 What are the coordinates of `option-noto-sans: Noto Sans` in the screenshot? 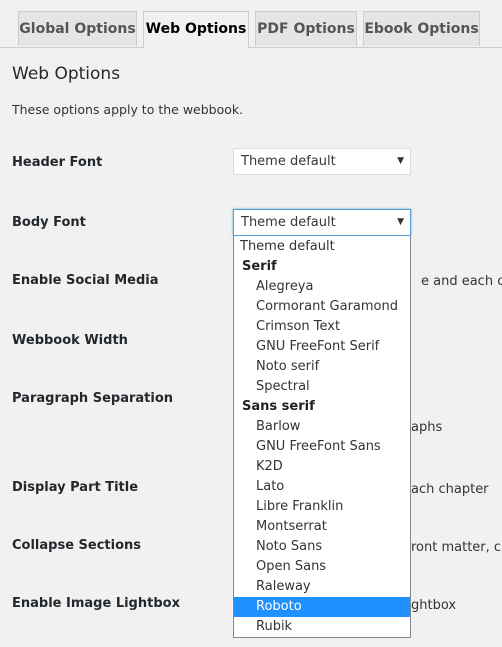 It's located at (322, 547).